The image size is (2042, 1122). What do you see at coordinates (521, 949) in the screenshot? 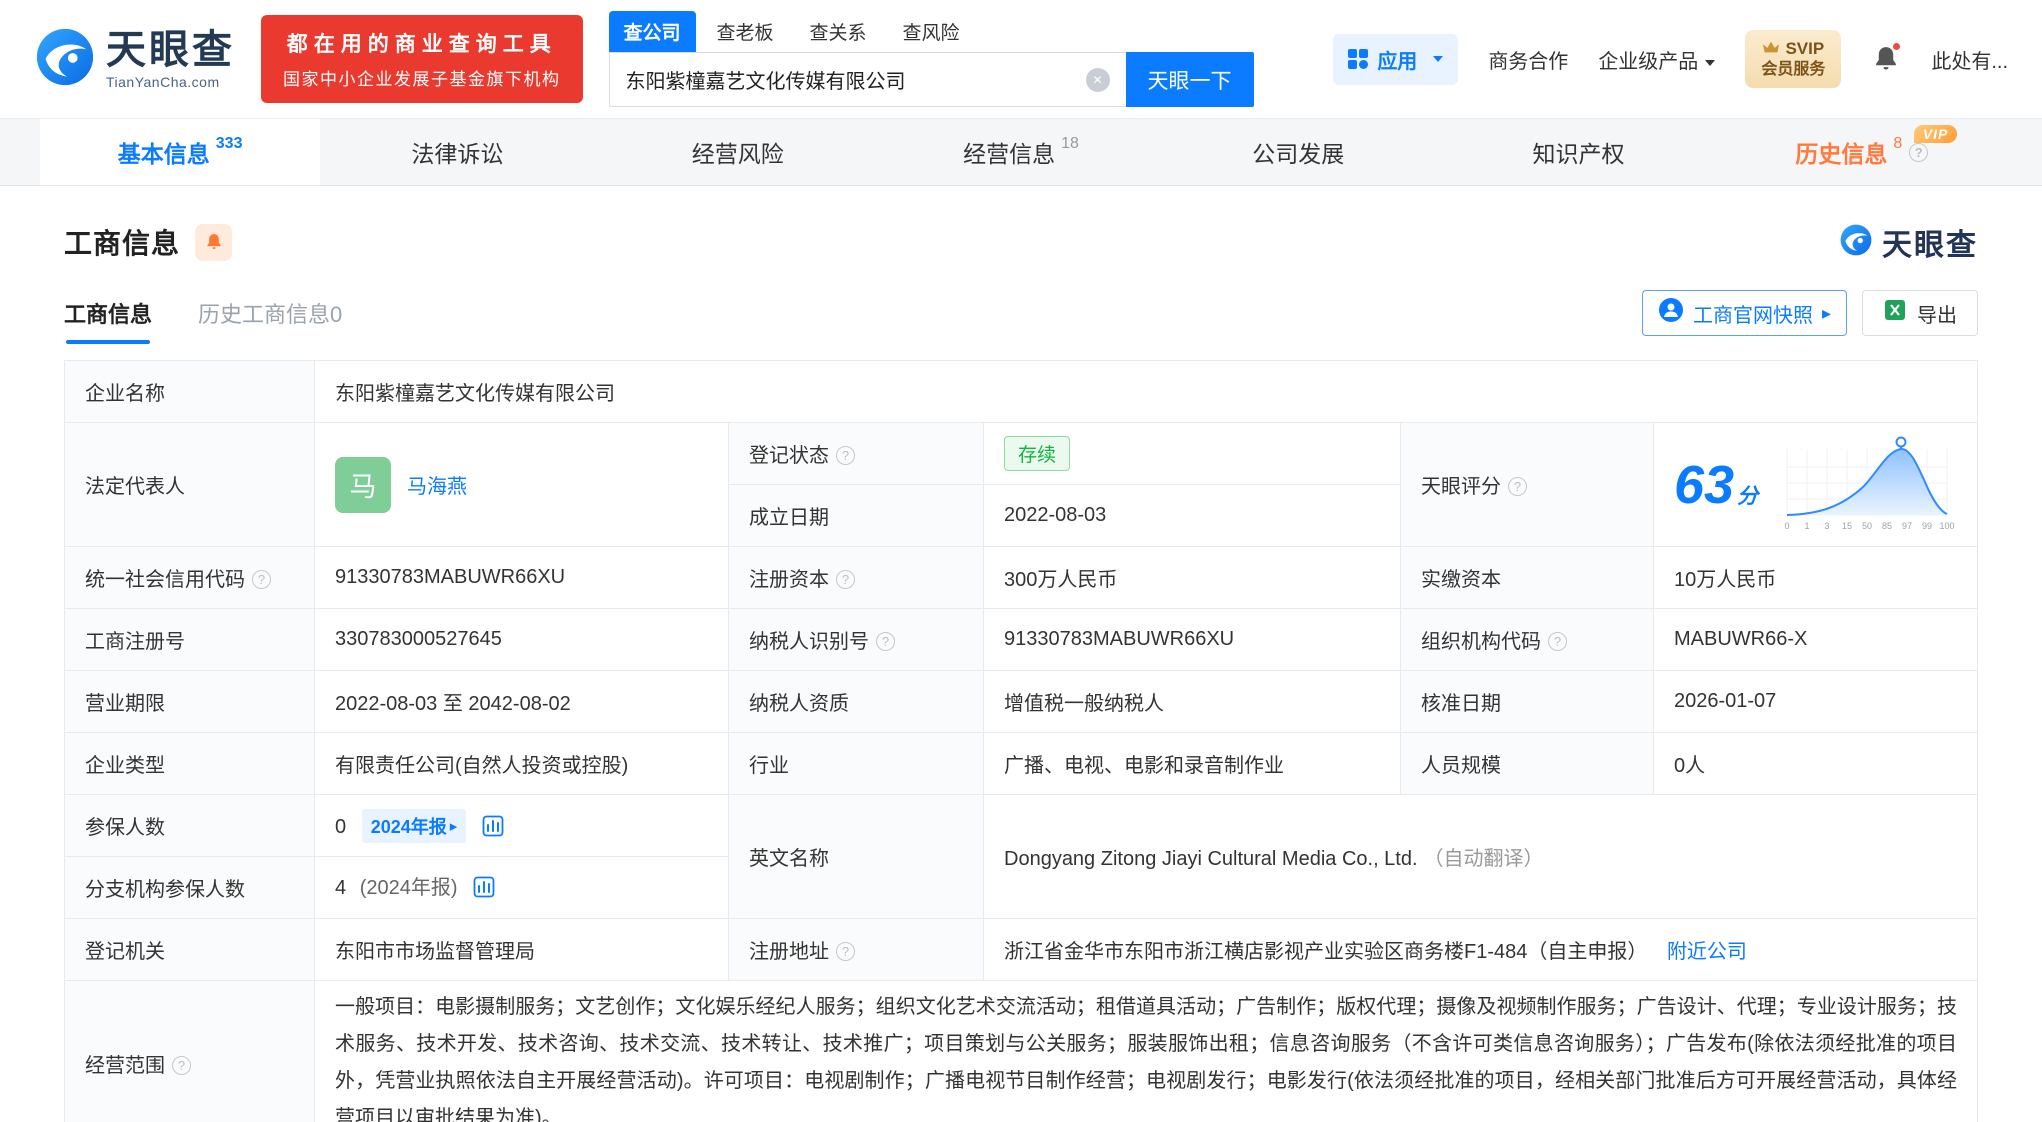
I see `reg-authority-value: 东阳市市场监督管理局` at bounding box center [521, 949].